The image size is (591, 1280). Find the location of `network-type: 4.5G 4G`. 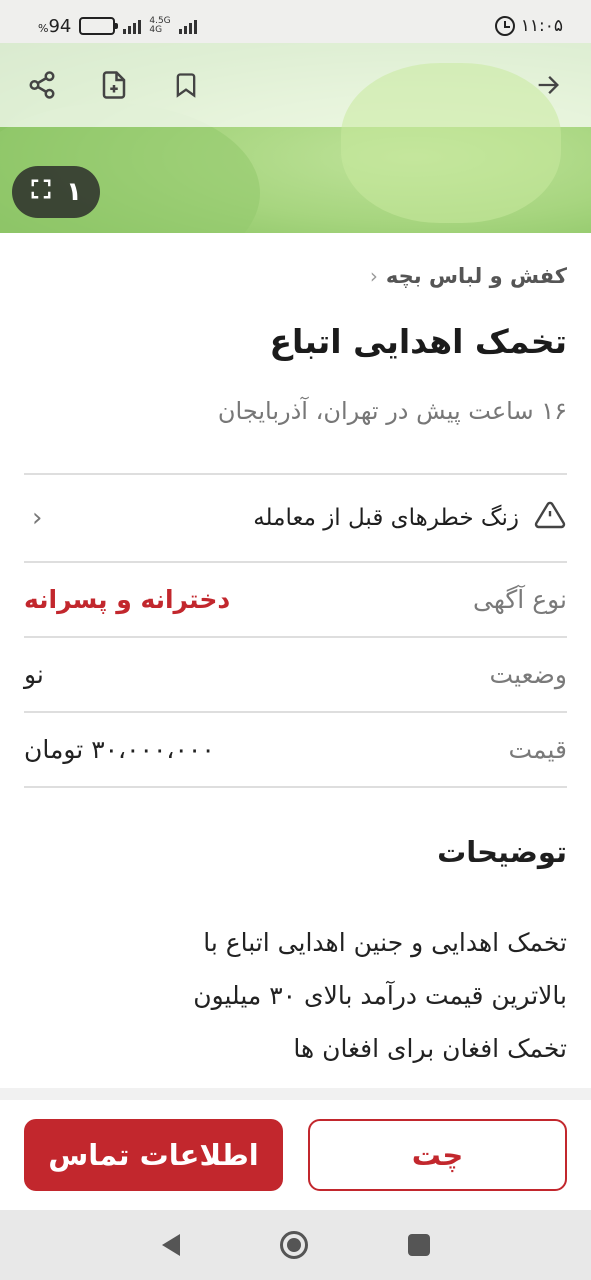

network-type: 4.5G 4G is located at coordinates (159, 26).